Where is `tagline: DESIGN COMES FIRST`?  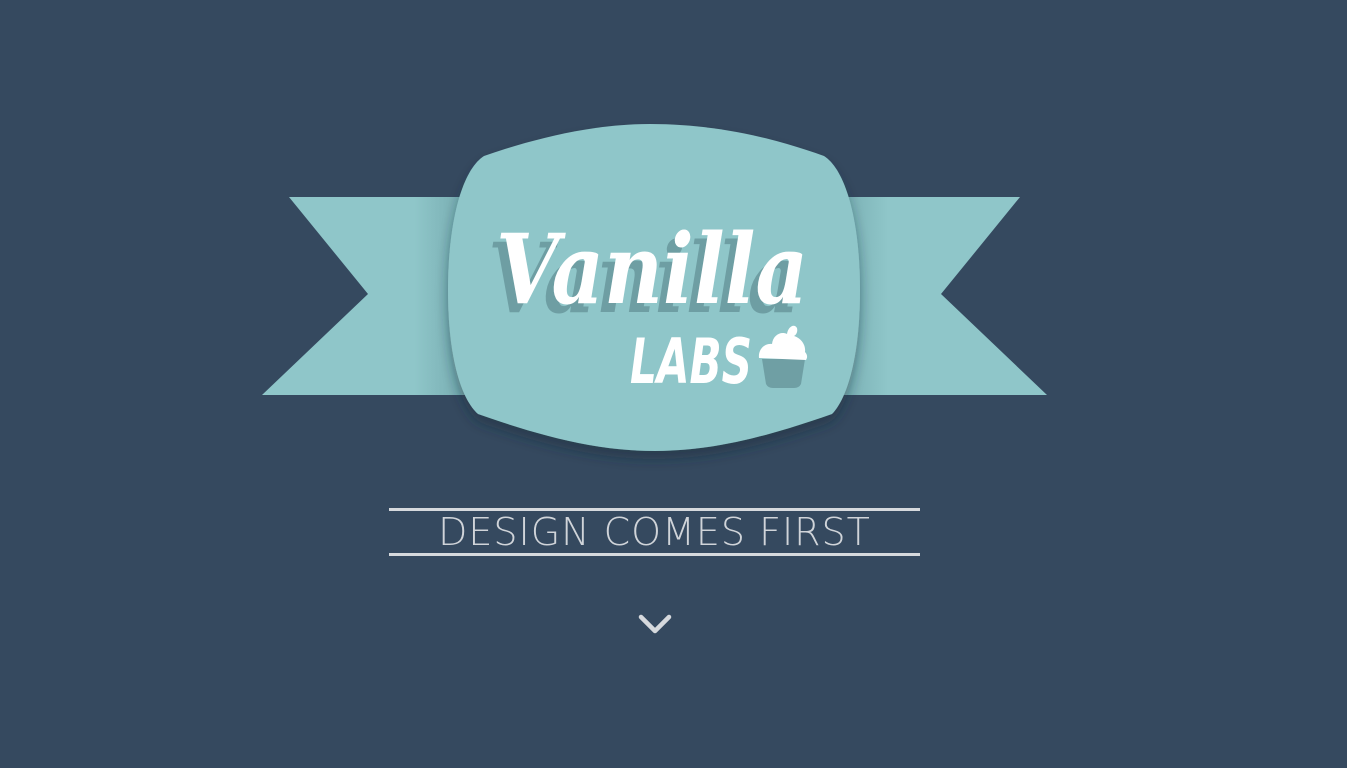 tagline: DESIGN COMES FIRST is located at coordinates (654, 532).